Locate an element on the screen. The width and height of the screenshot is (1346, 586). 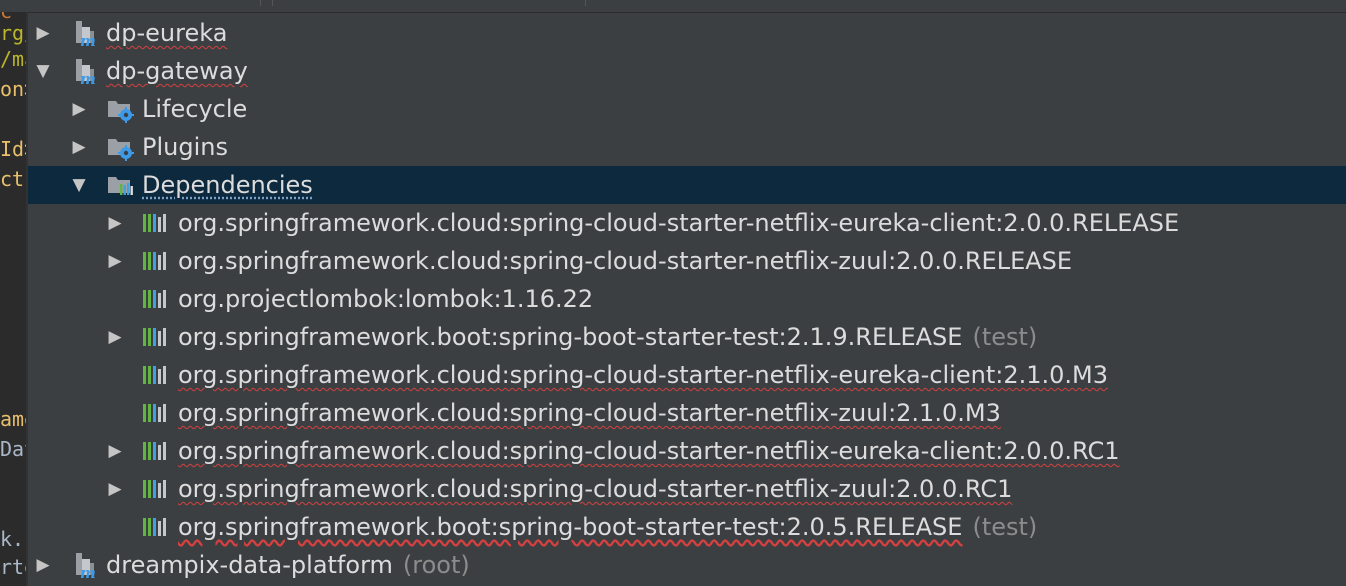
editor-text: /ma is located at coordinates (13, 59).